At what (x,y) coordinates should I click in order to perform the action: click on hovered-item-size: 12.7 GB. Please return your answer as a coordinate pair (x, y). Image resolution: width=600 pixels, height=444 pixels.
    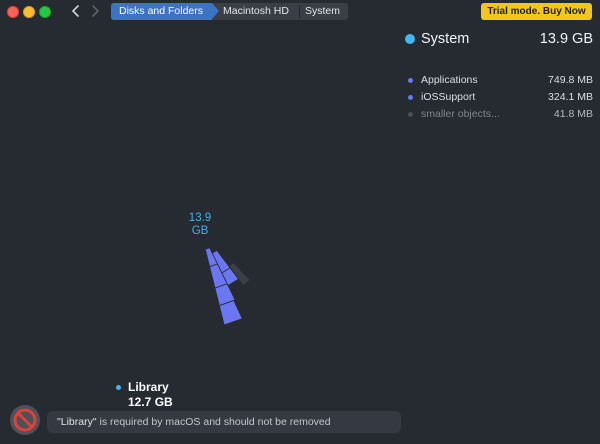
    Looking at the image, I should click on (150, 402).